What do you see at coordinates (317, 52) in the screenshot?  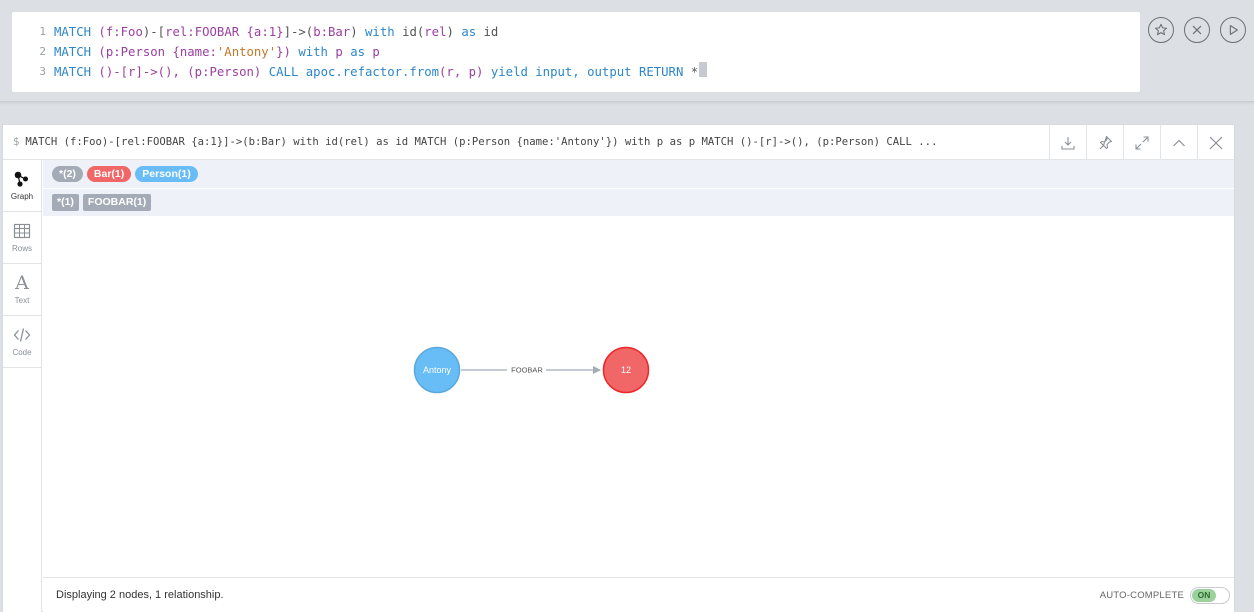 I see `code-token: with` at bounding box center [317, 52].